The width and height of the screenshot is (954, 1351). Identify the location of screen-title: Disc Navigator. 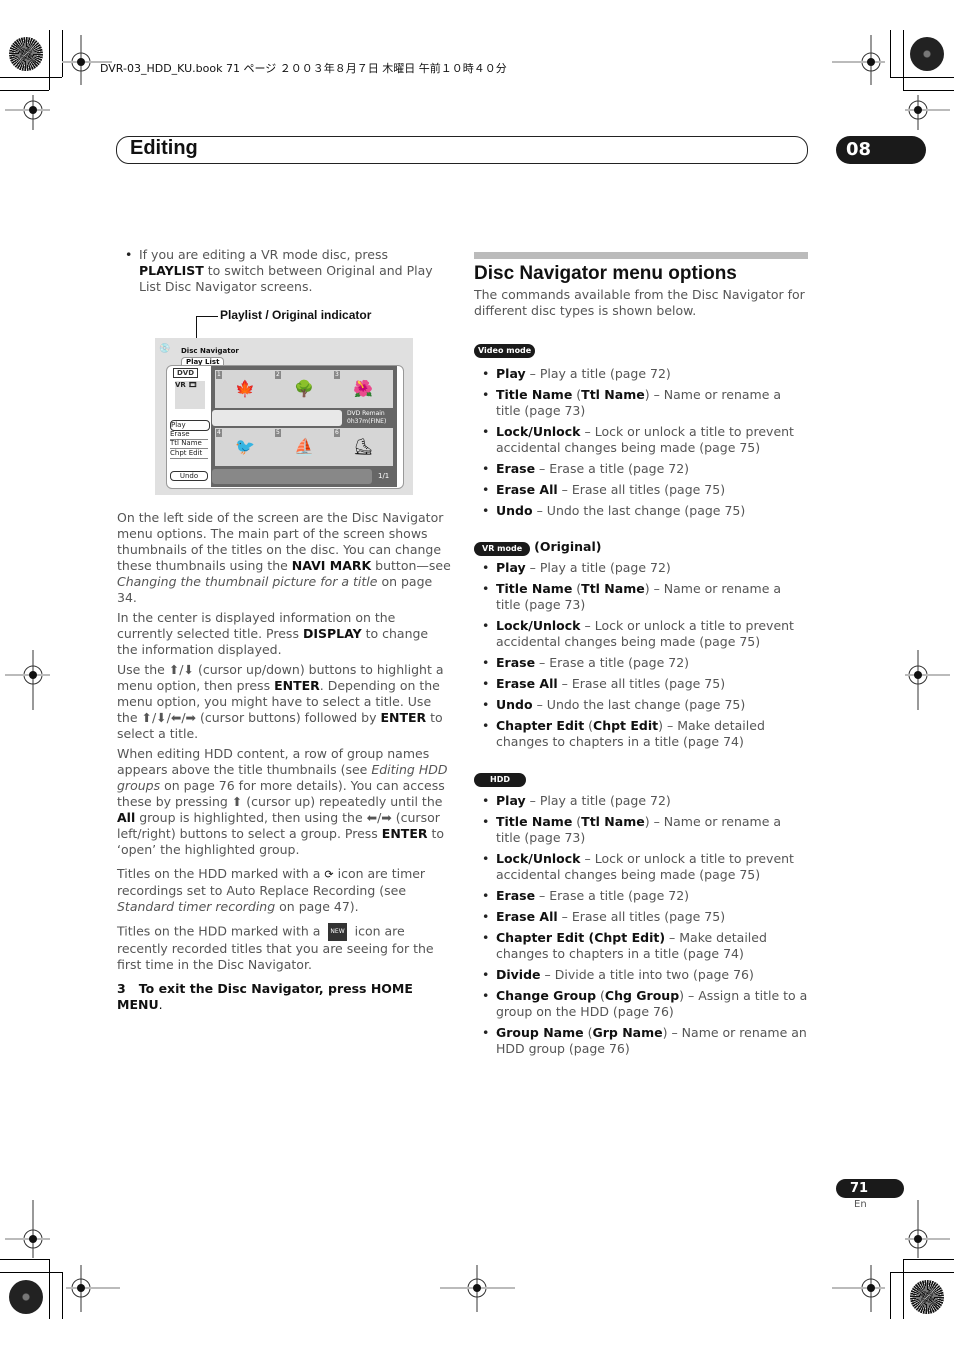
(210, 351).